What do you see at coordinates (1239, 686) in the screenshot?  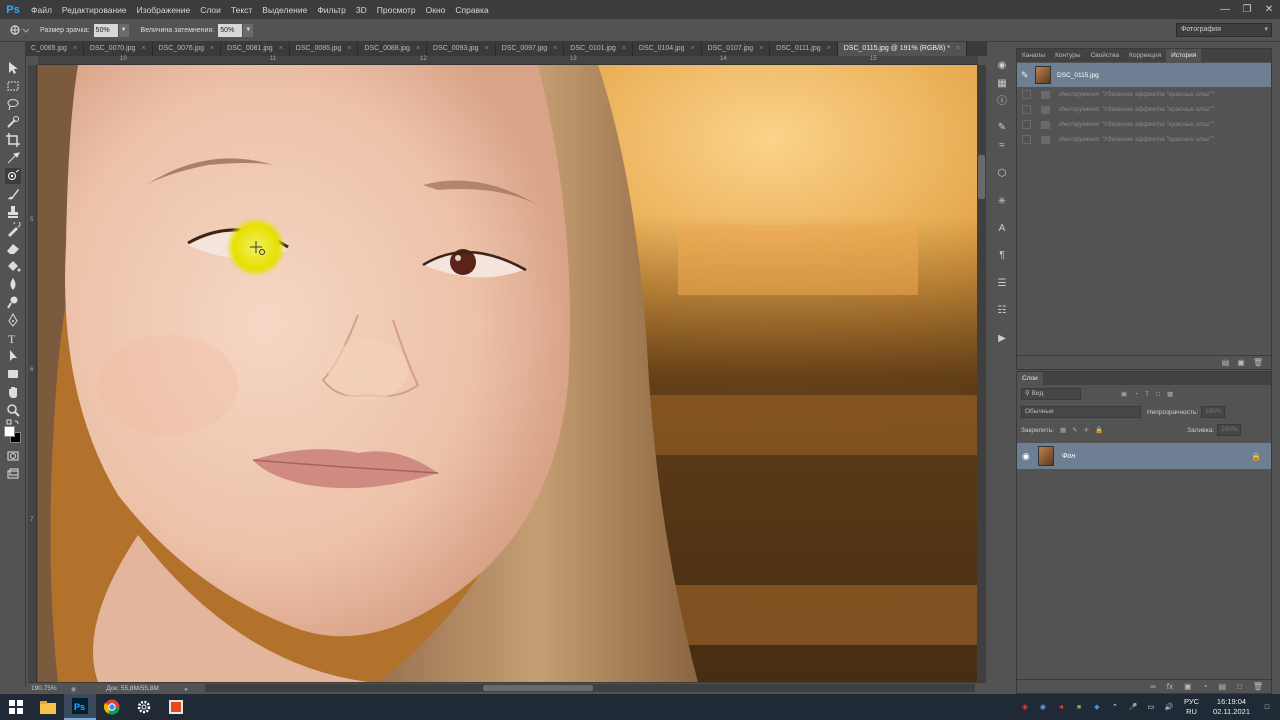 I see `new-layer-icon: □` at bounding box center [1239, 686].